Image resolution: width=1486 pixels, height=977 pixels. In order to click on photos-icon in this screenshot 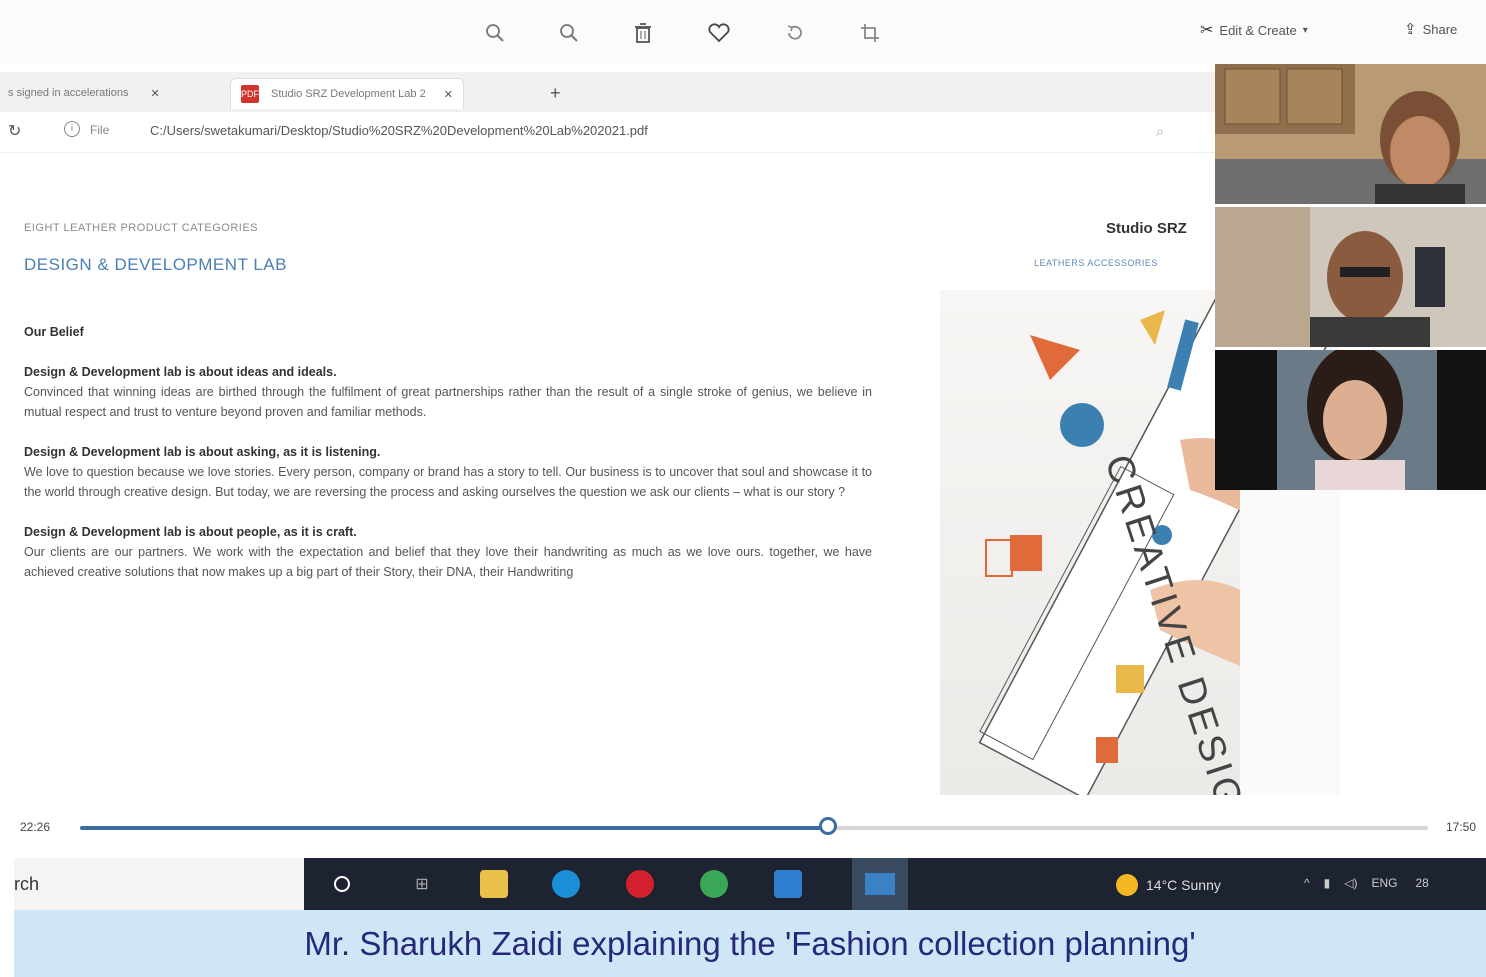, I will do `click(880, 884)`.